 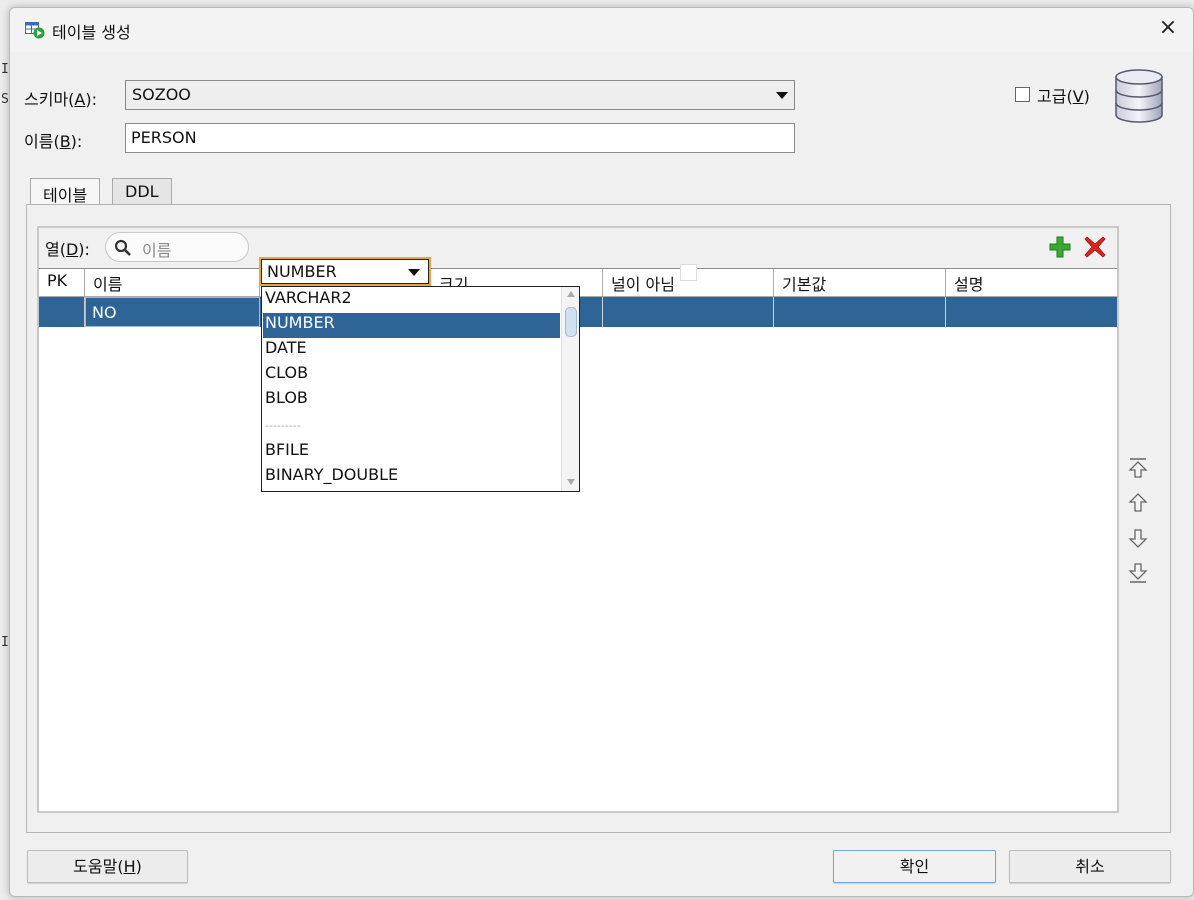 What do you see at coordinates (460, 138) in the screenshot?
I see `table-name-input: PERSON` at bounding box center [460, 138].